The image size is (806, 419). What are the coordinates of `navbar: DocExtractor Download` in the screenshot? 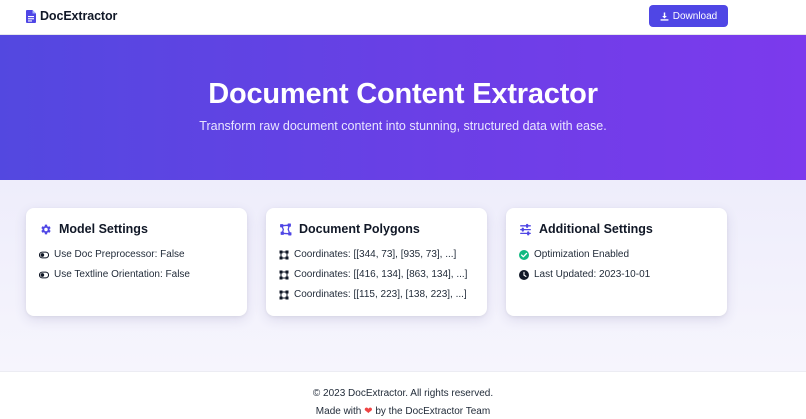 It's located at (403, 17).